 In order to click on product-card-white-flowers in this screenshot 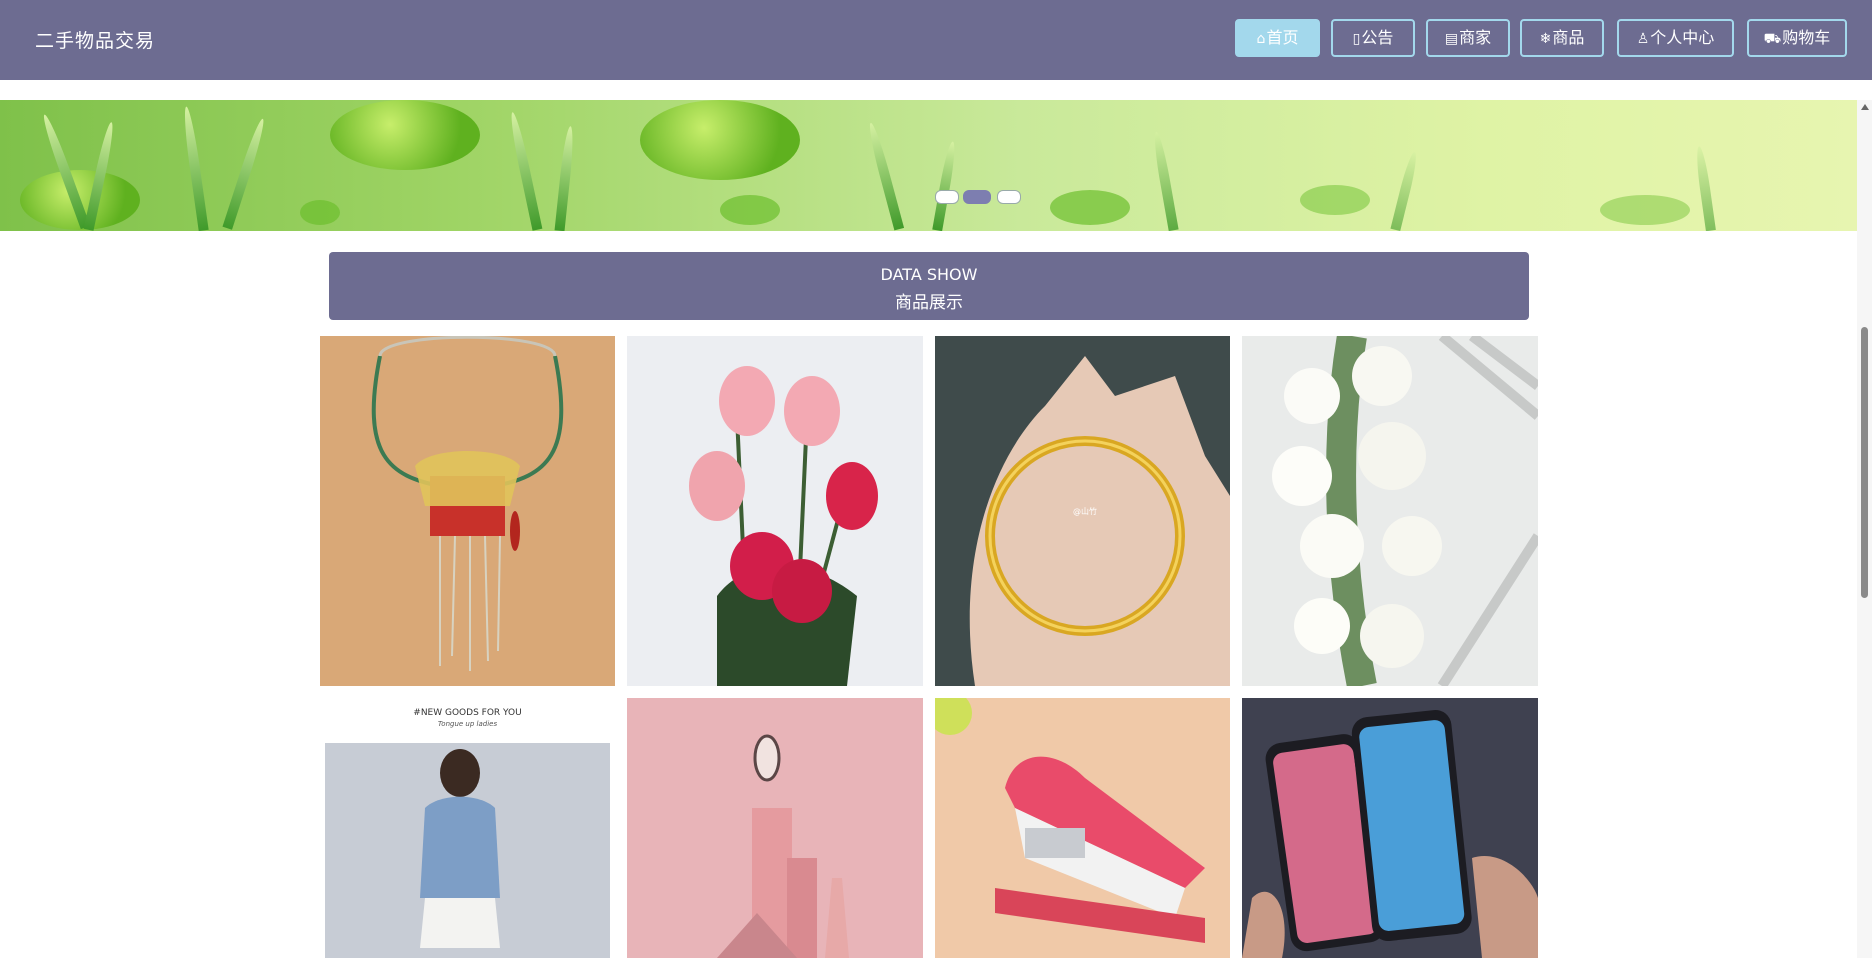, I will do `click(1390, 511)`.